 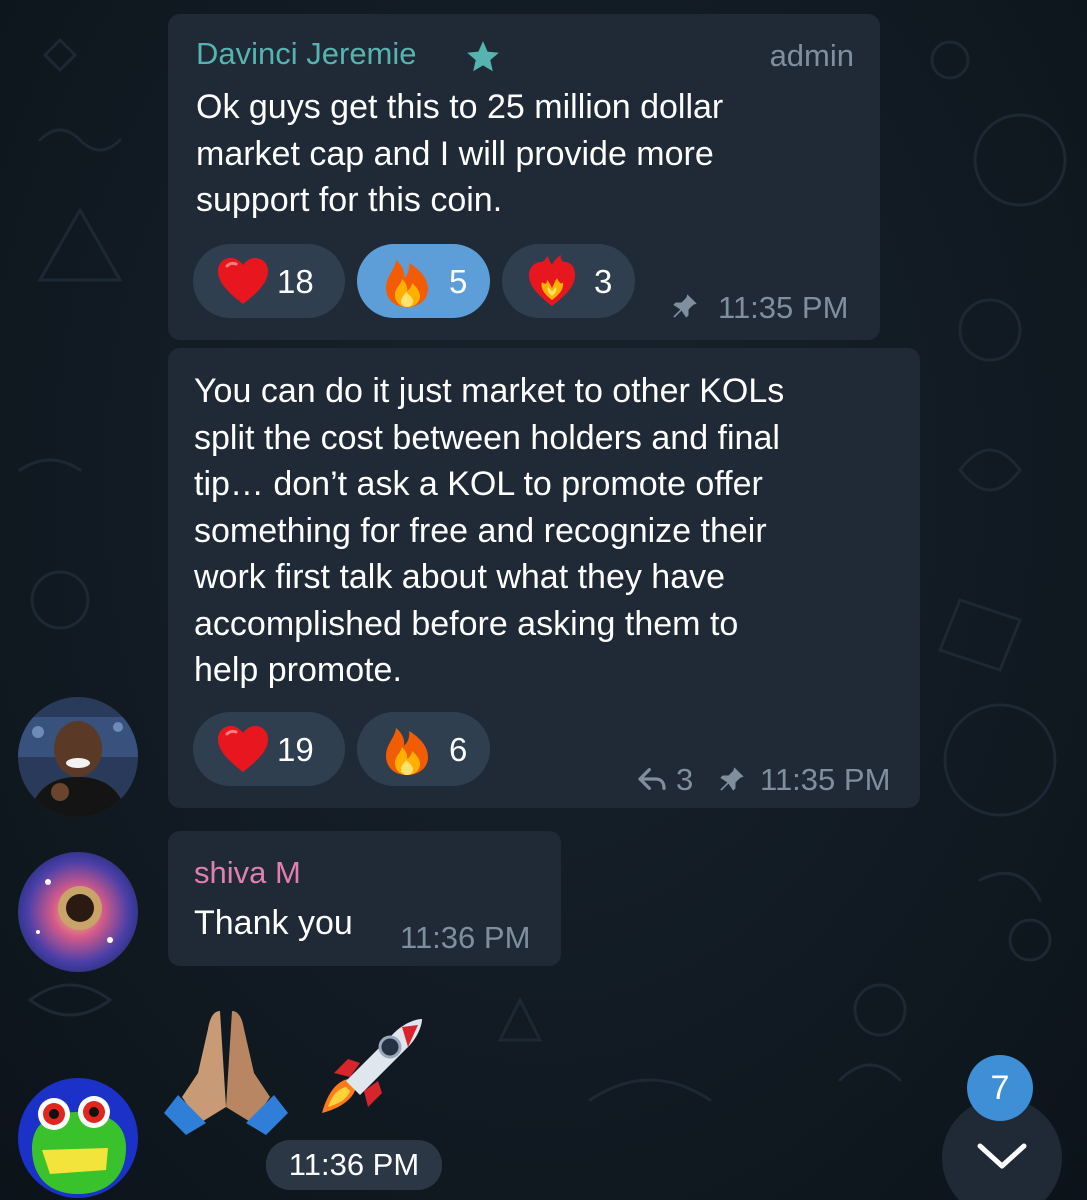 I want to click on message-text: Thank you, so click(x=273, y=923).